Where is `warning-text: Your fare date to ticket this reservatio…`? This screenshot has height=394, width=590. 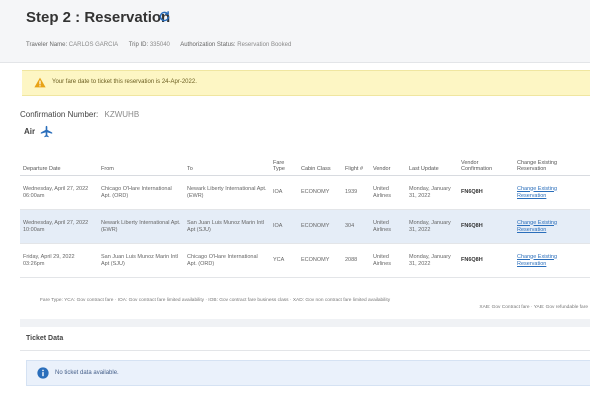
warning-text: Your fare date to ticket this reservatio… is located at coordinates (124, 82).